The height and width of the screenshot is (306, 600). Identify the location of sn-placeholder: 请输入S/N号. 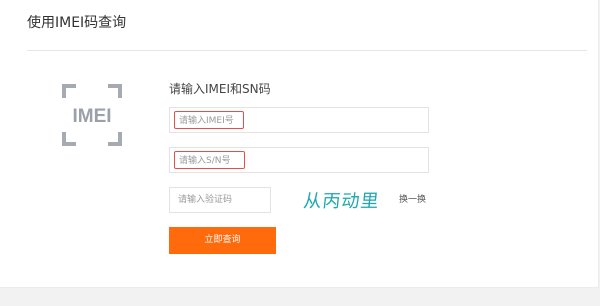
(209, 160).